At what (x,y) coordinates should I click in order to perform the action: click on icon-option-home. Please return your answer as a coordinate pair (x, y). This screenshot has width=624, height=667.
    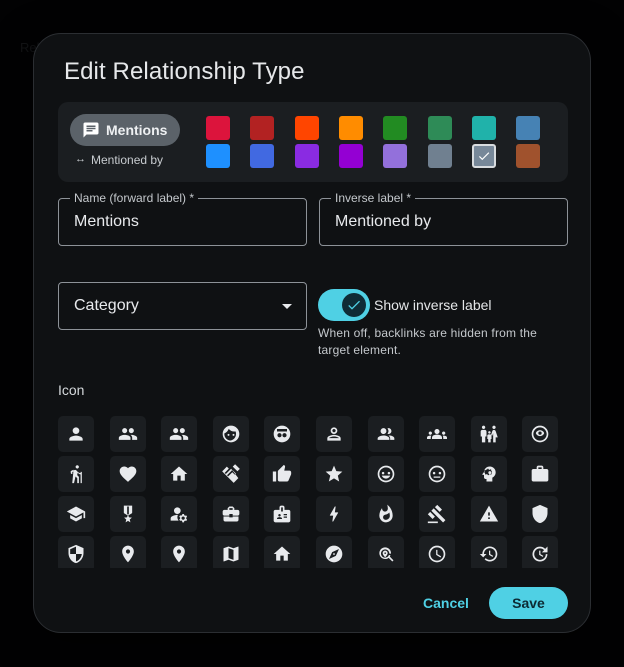
    Looking at the image, I should click on (179, 474).